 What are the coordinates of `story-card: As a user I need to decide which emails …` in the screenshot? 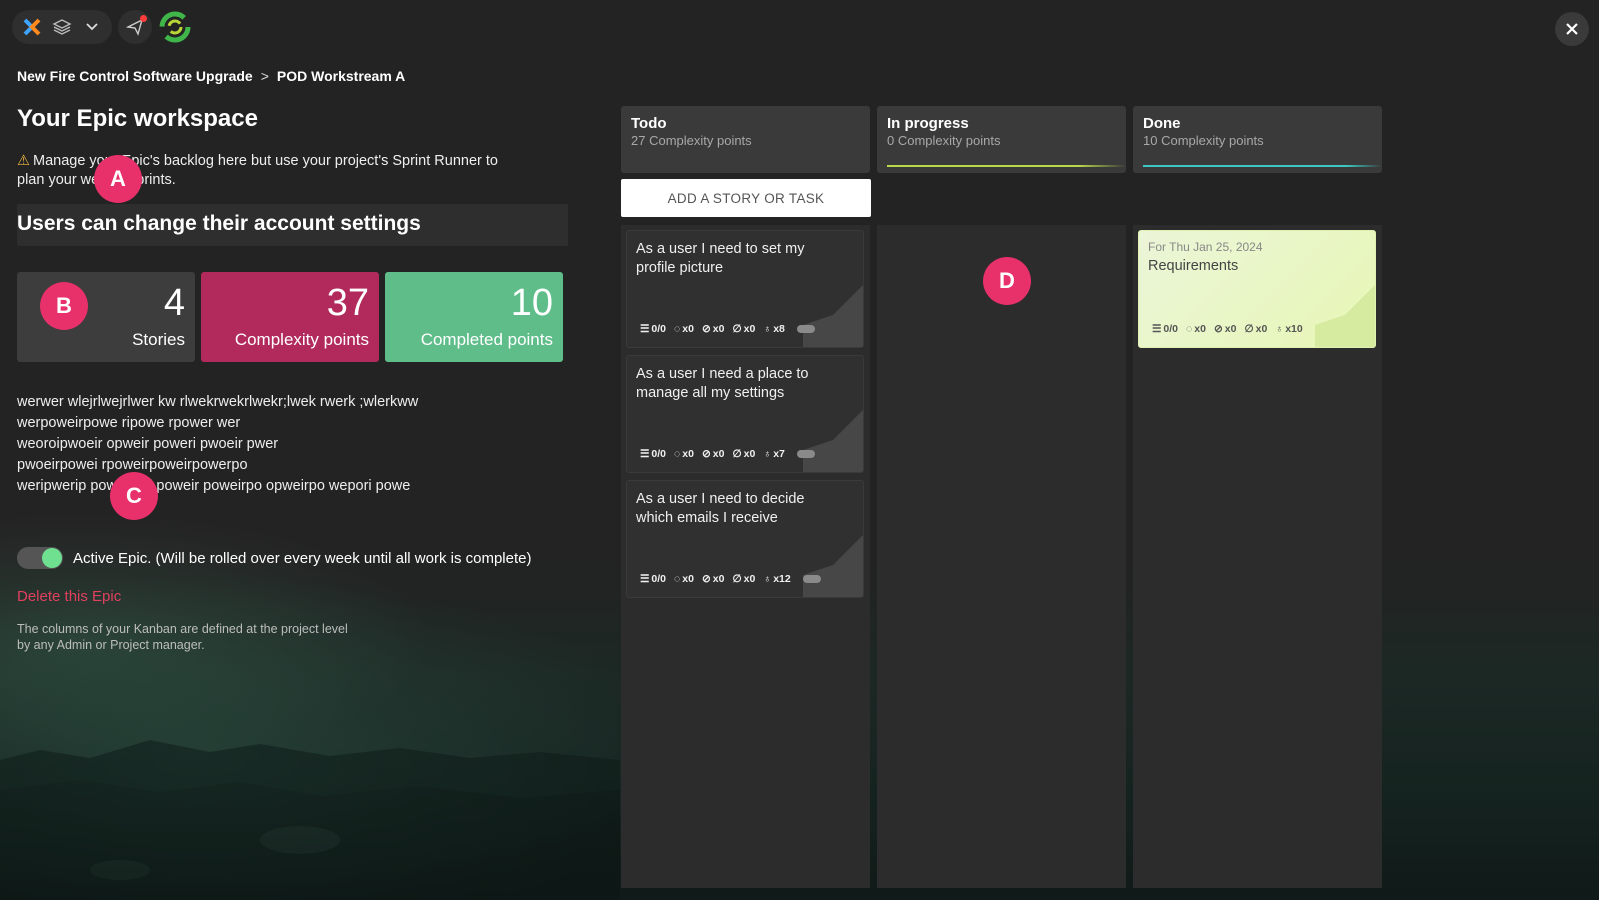 It's located at (745, 539).